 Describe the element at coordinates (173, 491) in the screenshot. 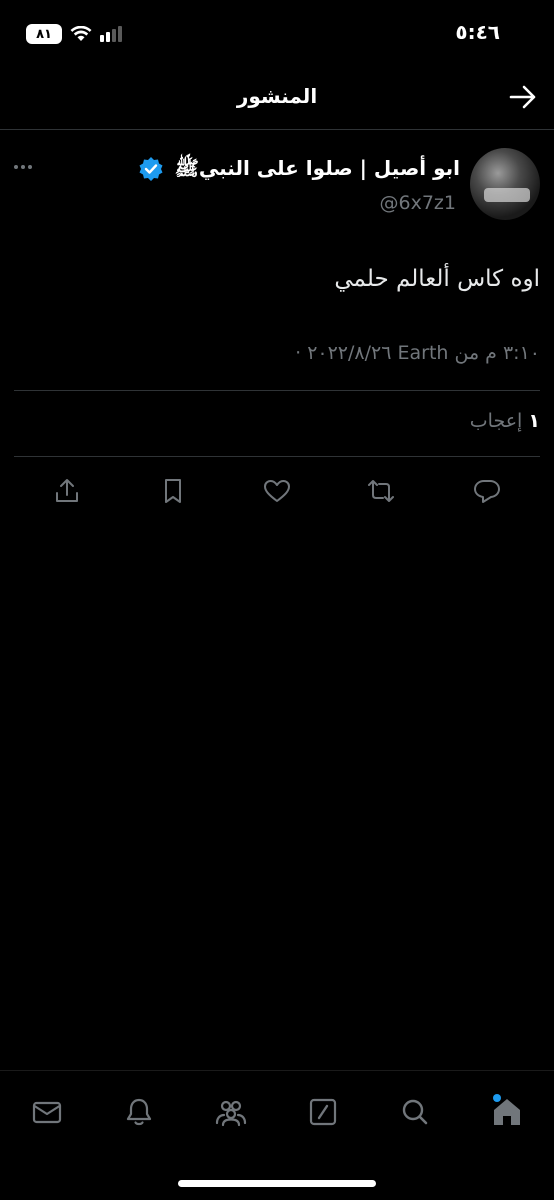

I see `bookmark-icon` at that location.